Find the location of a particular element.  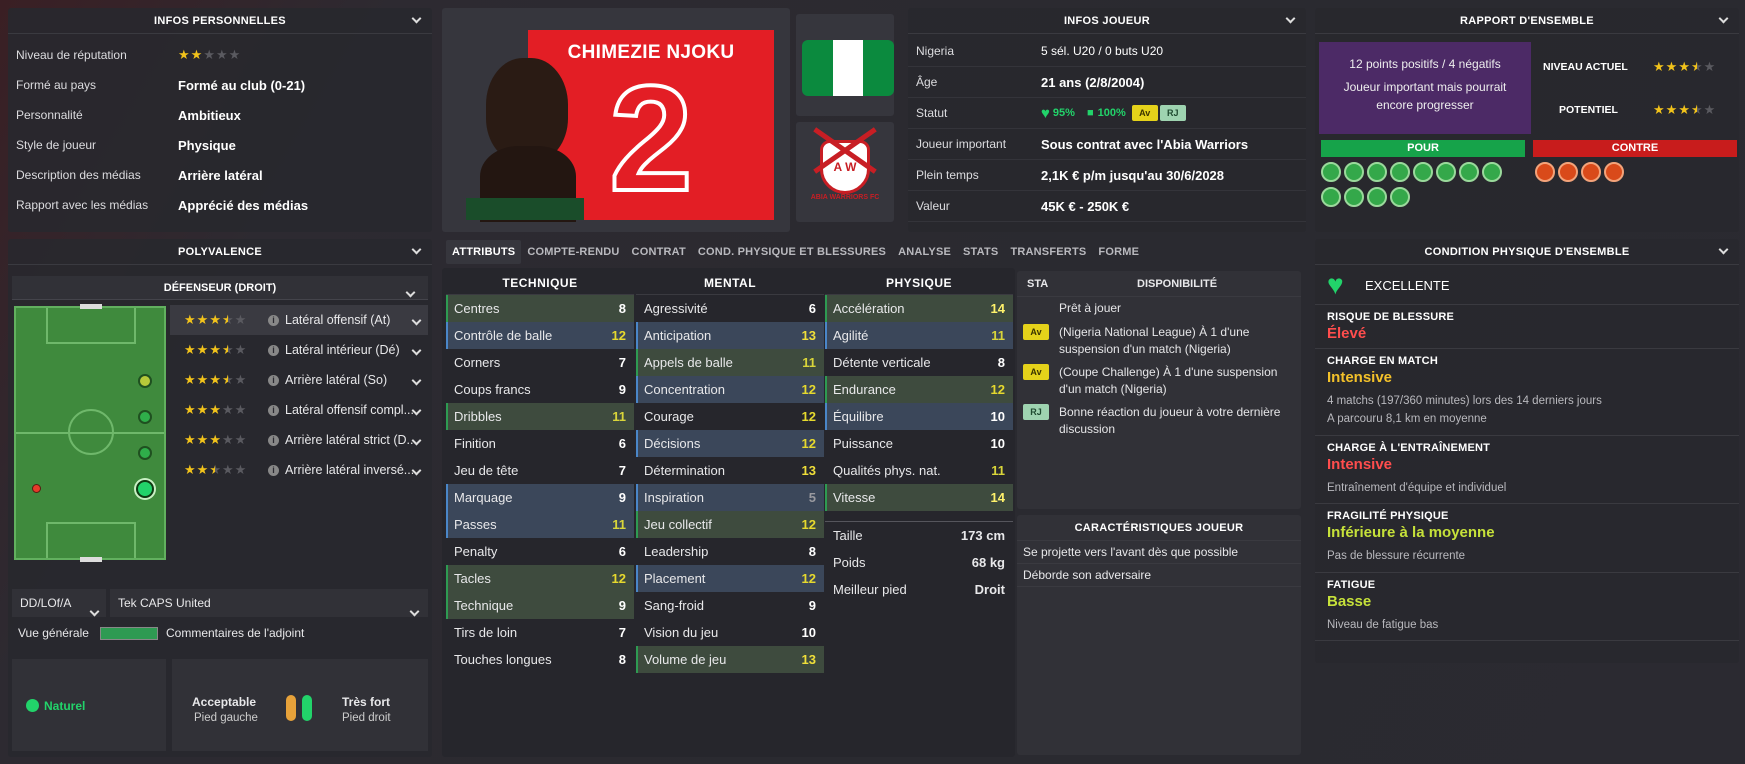

attribute-row: Tacles 12 is located at coordinates (540, 578).